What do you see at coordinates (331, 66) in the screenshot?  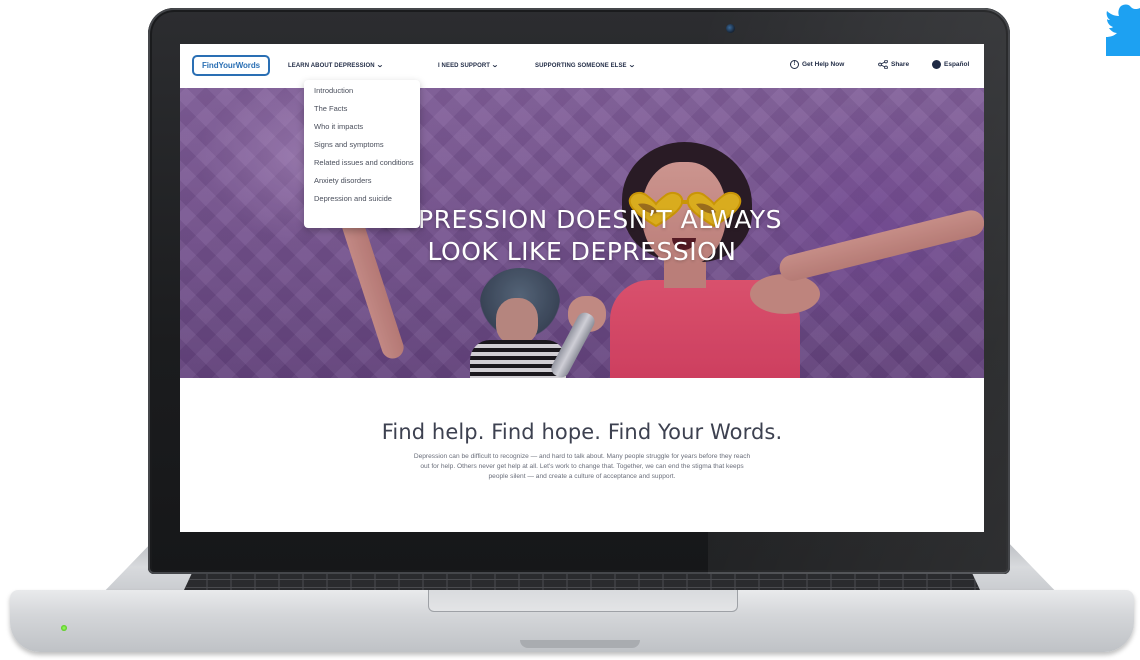 I see `nav-item-label: LEARN ABOUT DEPRESSION` at bounding box center [331, 66].